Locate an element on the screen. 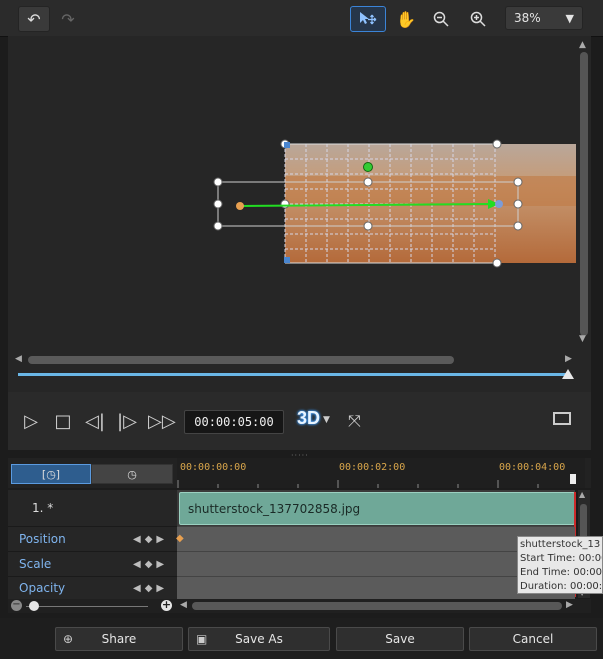  cancel-label: Cancel is located at coordinates (533, 639).